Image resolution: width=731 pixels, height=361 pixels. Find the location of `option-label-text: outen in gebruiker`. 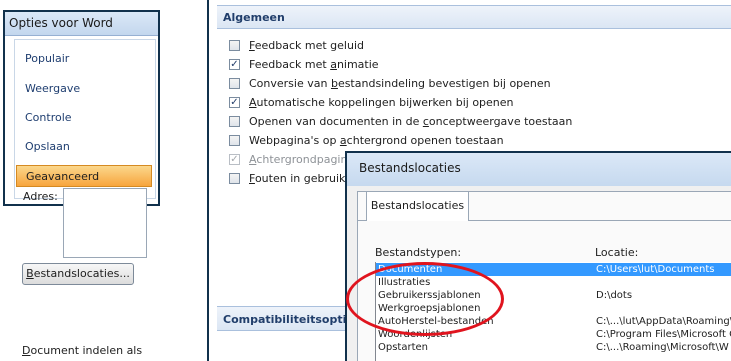

option-label-text: outen in gebruiker is located at coordinates (305, 178).